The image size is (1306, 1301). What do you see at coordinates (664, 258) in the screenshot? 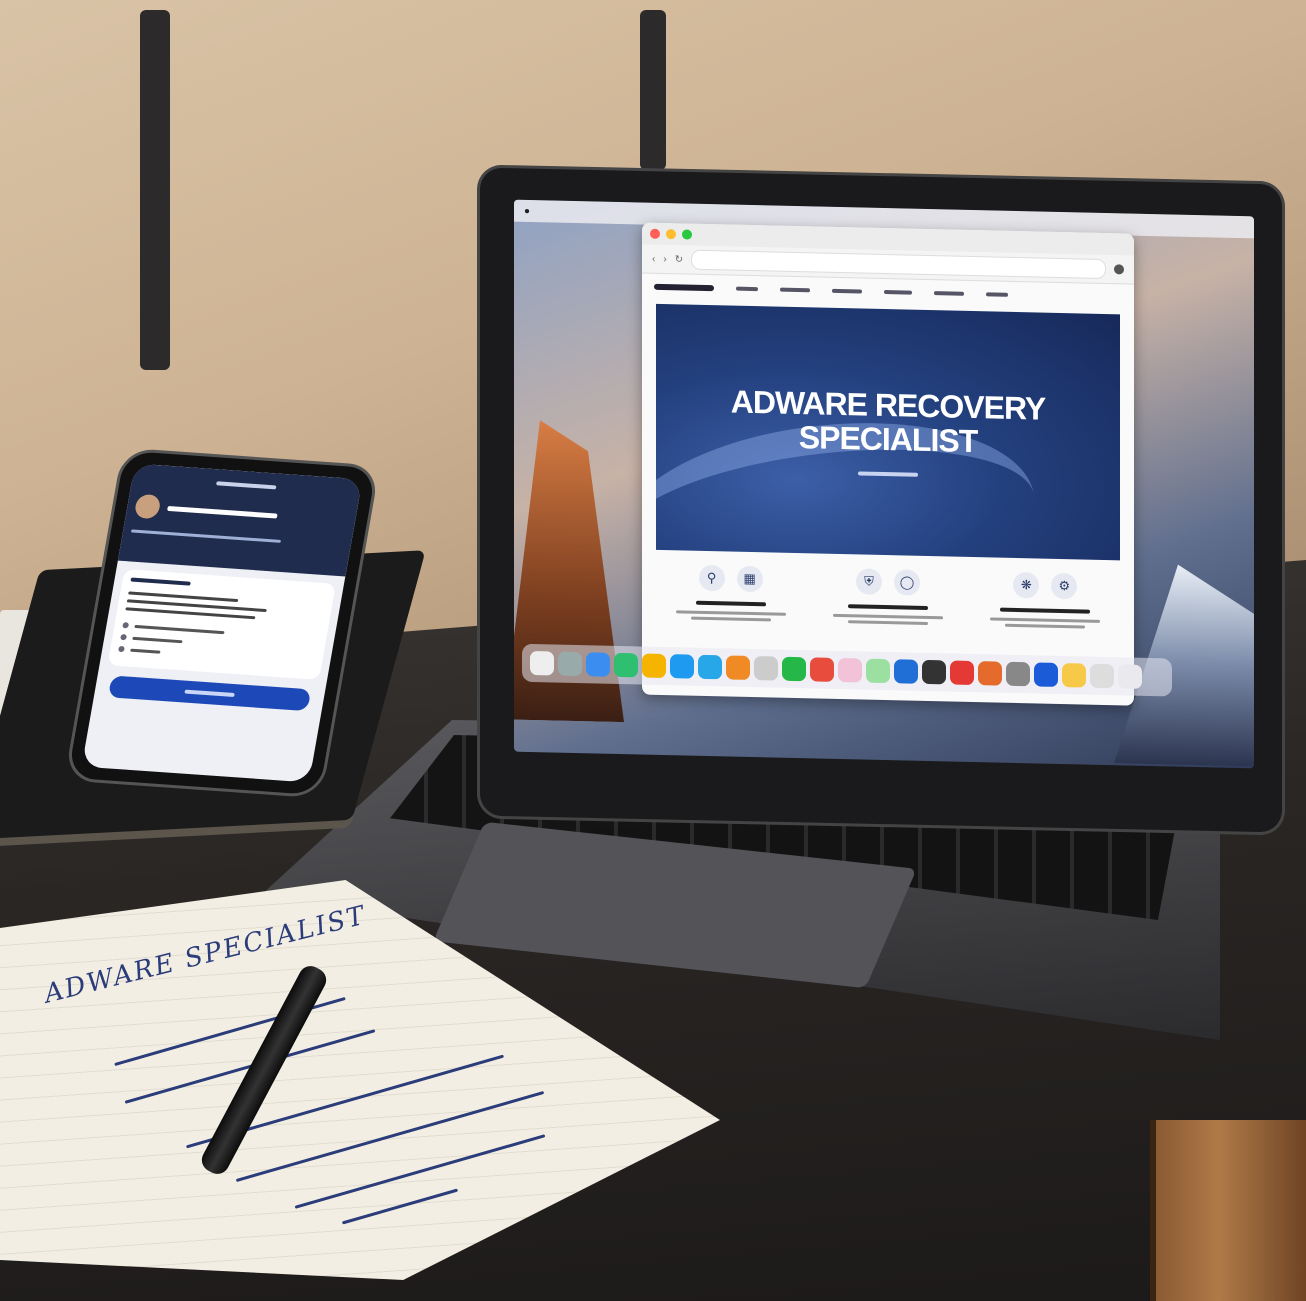
I see `forward-icon: ›` at bounding box center [664, 258].